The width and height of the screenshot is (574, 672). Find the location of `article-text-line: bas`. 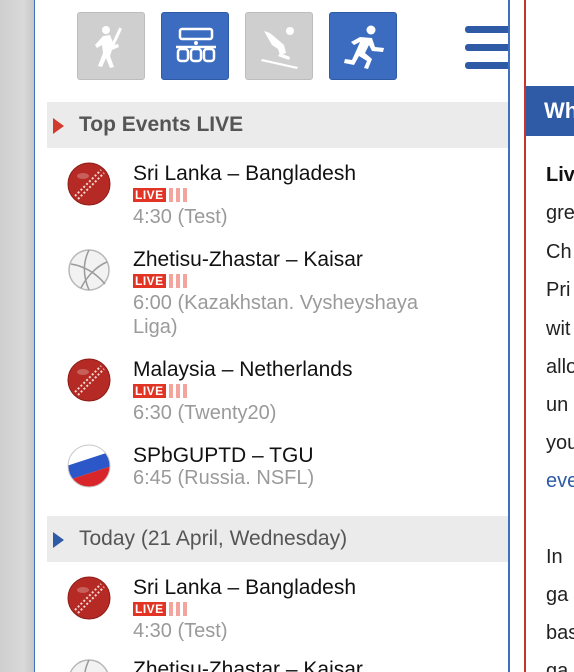

article-text-line: bas is located at coordinates (560, 633).